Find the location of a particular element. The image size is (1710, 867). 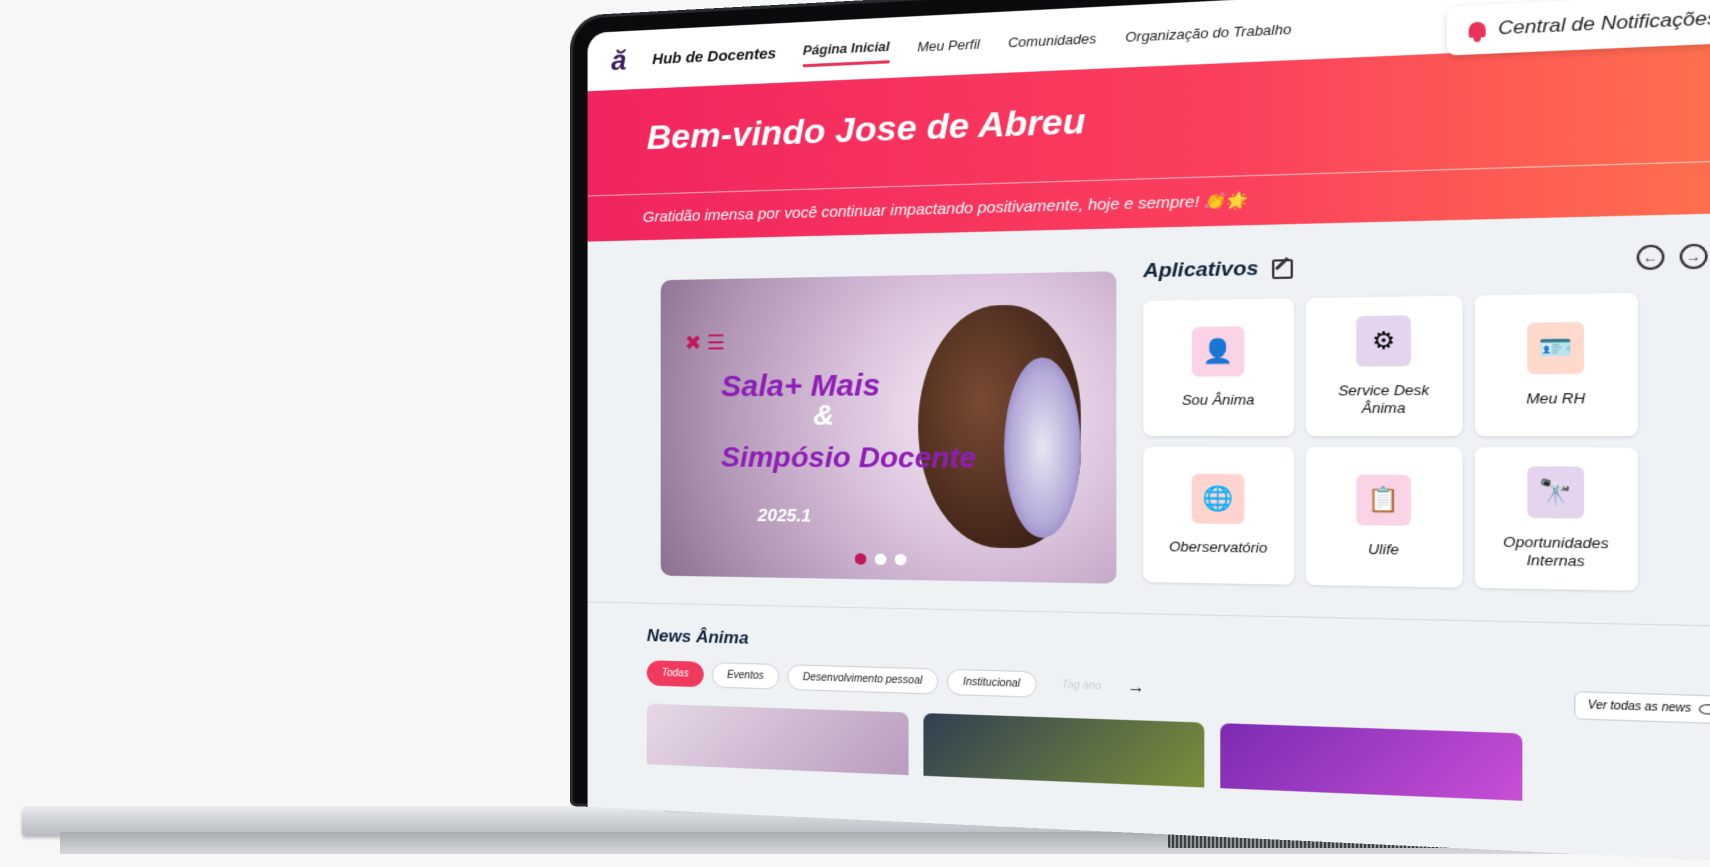

tag-chip-faded: Tag ano is located at coordinates (1081, 686).